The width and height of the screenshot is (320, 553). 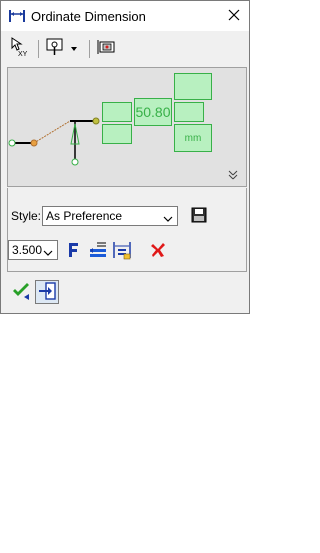 What do you see at coordinates (158, 253) in the screenshot?
I see `delete-icon` at bounding box center [158, 253].